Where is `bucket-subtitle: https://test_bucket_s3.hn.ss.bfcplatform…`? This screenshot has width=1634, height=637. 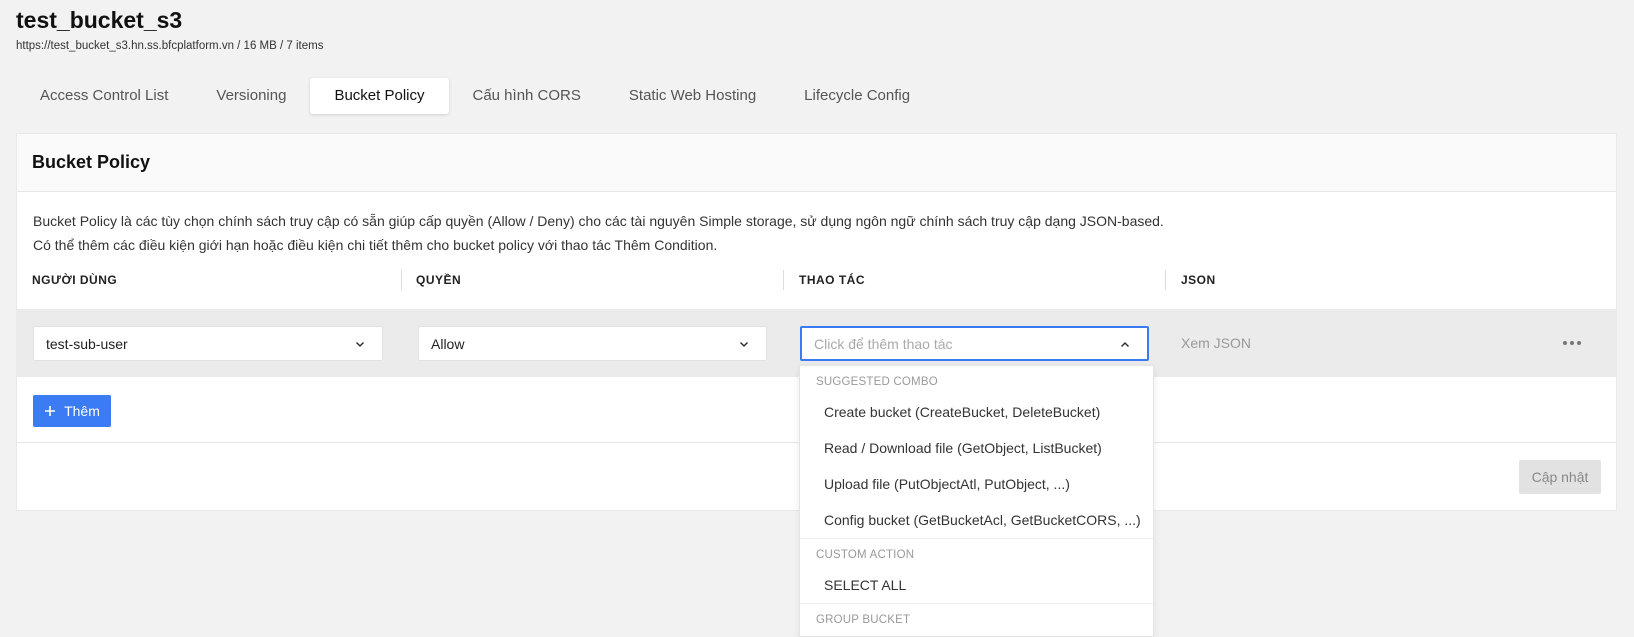 bucket-subtitle: https://test_bucket_s3.hn.ss.bfcplatform… is located at coordinates (170, 46).